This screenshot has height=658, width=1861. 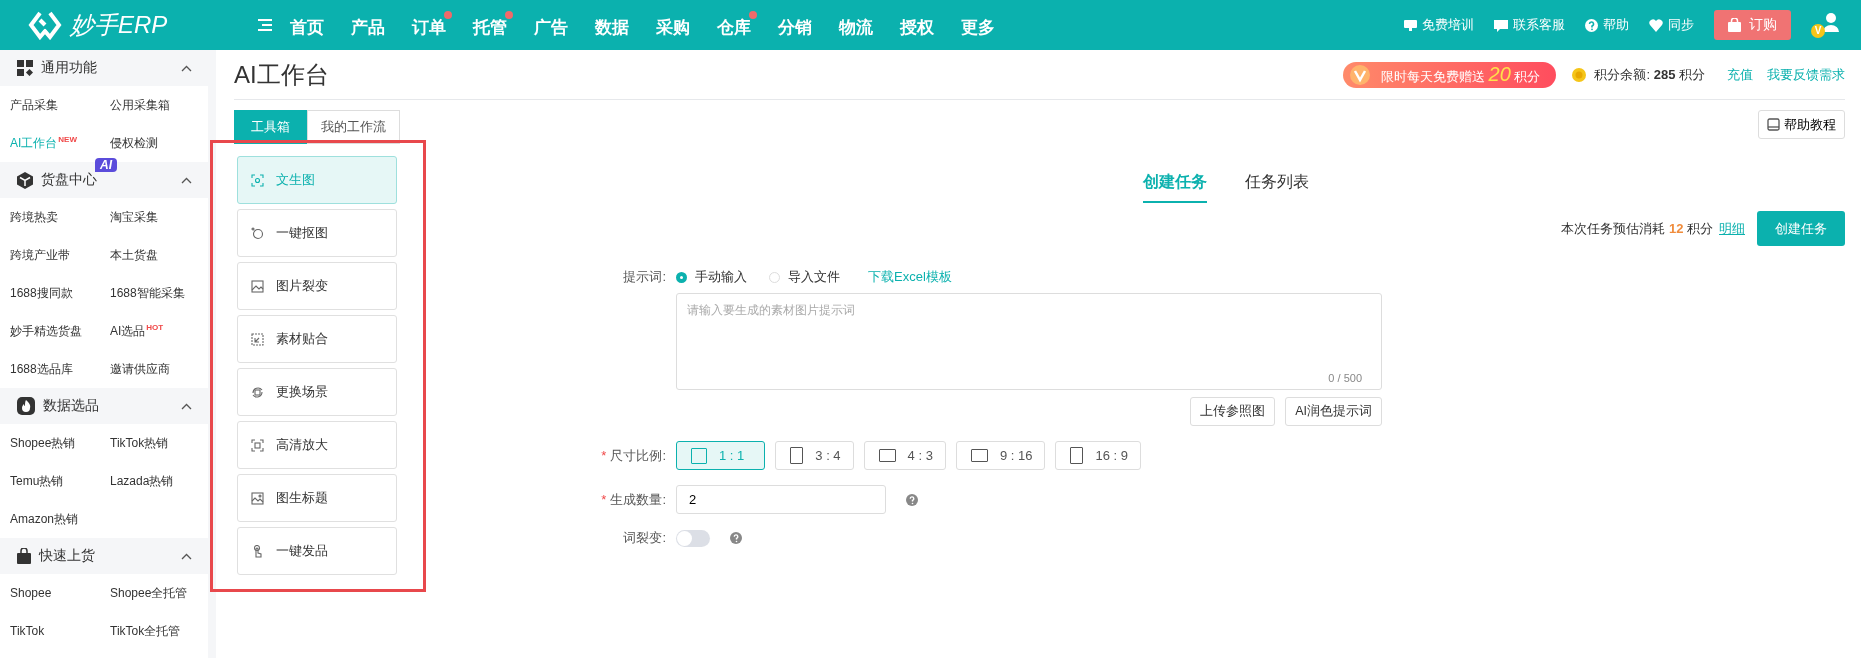 I want to click on field-label: 生成数量:, so click(x=638, y=499).